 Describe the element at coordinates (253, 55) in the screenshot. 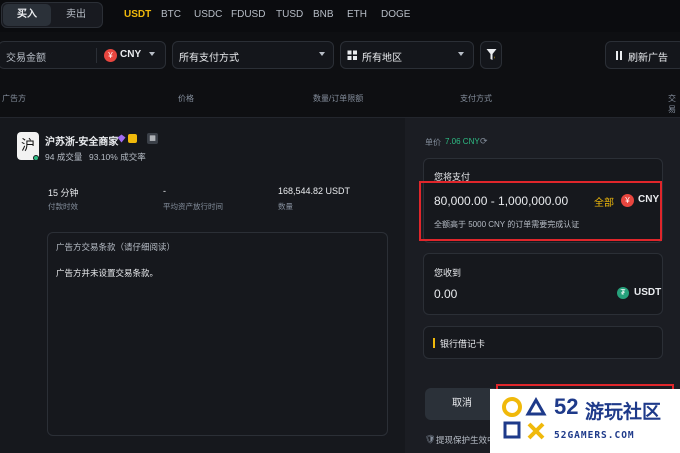

I see `payment-filter: 所有支付方式` at that location.